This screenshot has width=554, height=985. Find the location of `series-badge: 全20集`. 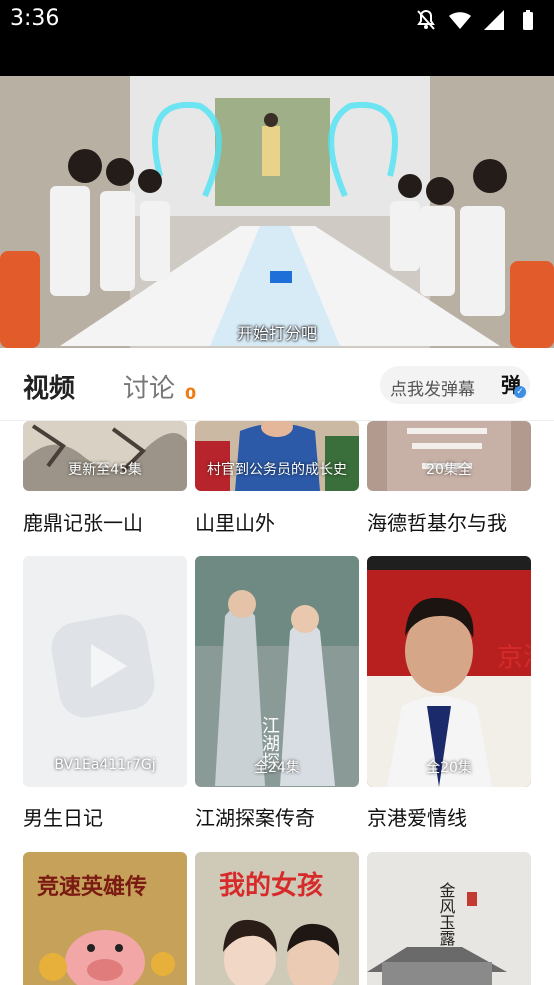

series-badge: 全20集 is located at coordinates (449, 768).